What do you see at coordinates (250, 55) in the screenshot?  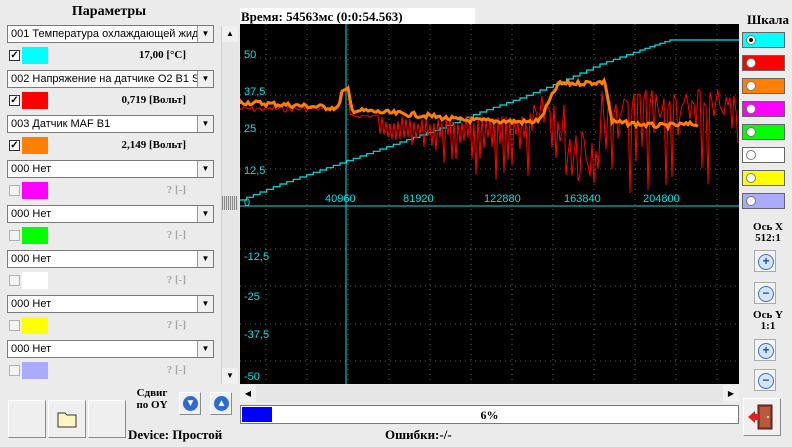 I see `y-tick-label: 50` at bounding box center [250, 55].